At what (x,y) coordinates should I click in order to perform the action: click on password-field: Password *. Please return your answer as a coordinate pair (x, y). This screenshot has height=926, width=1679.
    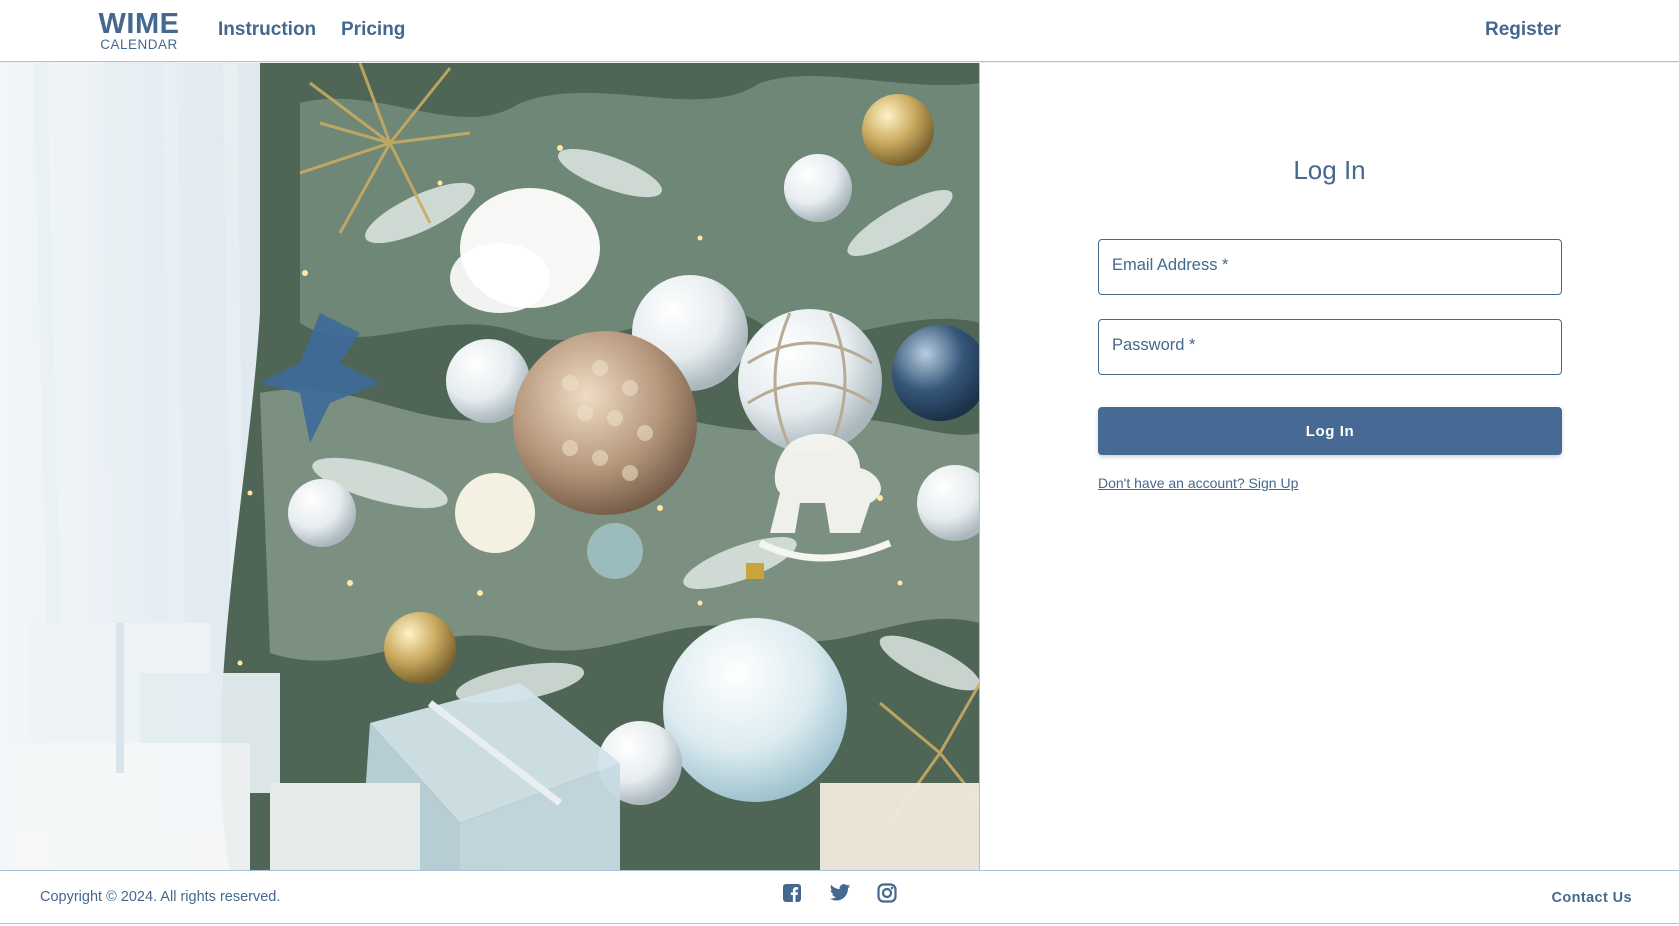
    Looking at the image, I should click on (1330, 347).